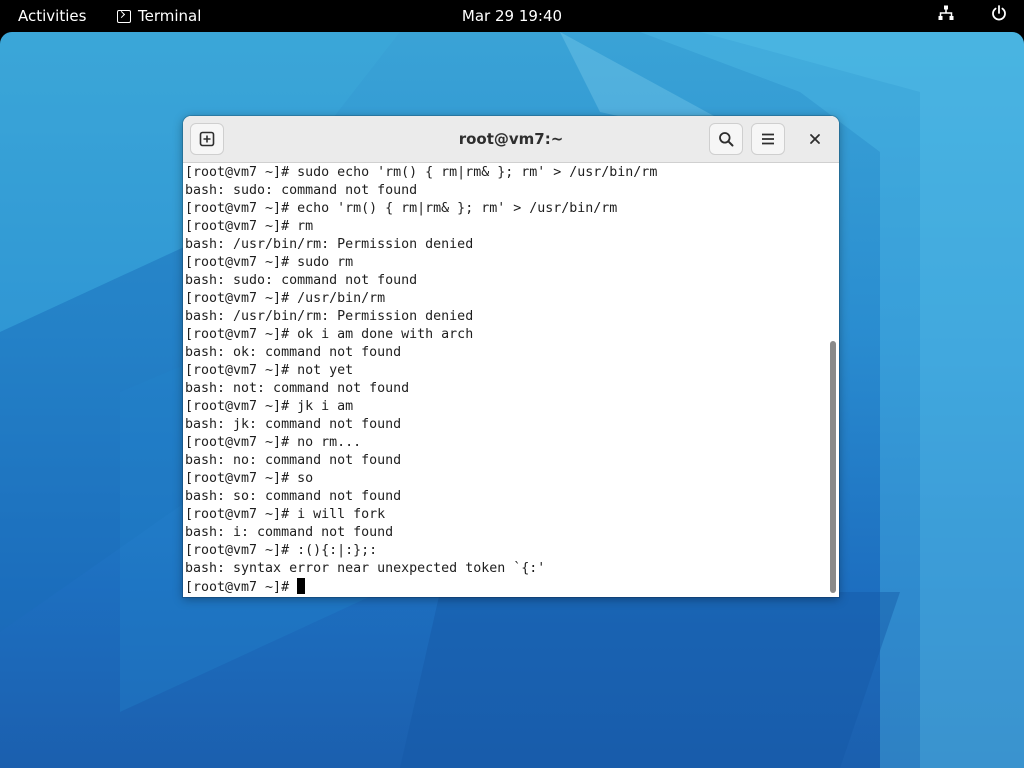 This screenshot has width=1024, height=768. I want to click on terminal-line: bash: i: command not found, so click(289, 532).